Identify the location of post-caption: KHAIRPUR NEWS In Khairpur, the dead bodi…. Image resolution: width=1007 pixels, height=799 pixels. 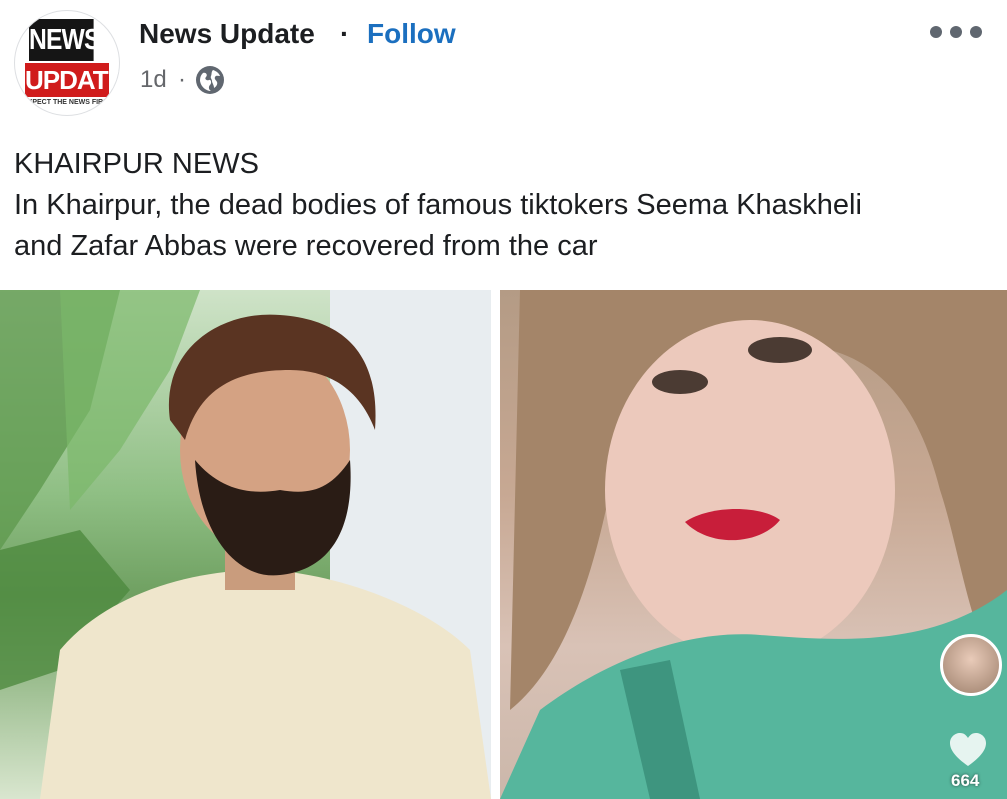
(499, 205).